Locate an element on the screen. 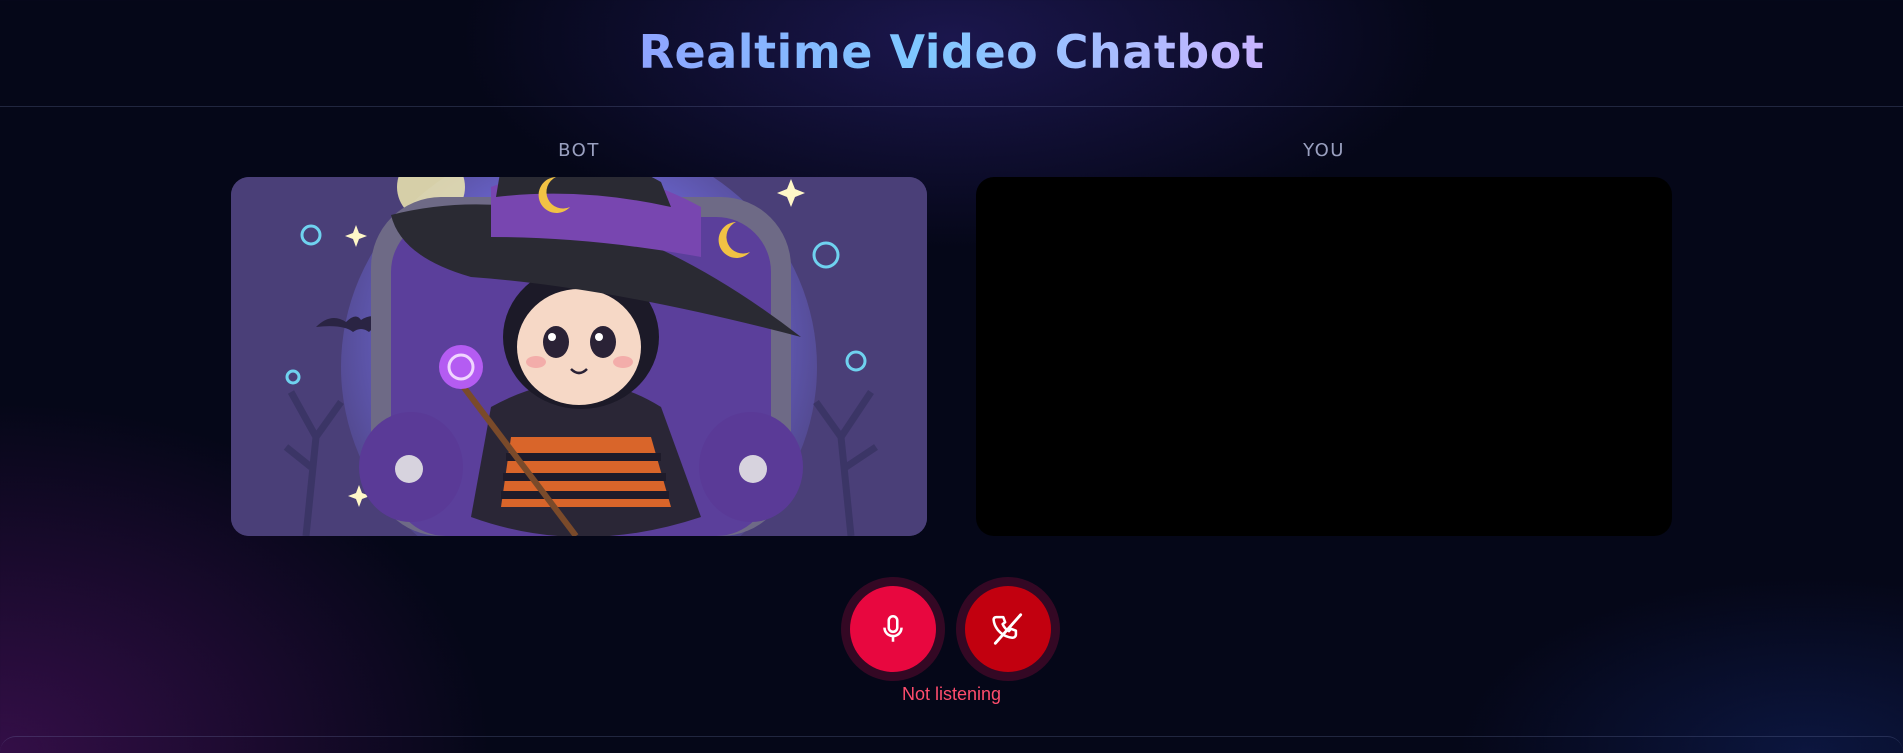 The height and width of the screenshot is (753, 1903). bot-panel-label: BOT is located at coordinates (579, 150).